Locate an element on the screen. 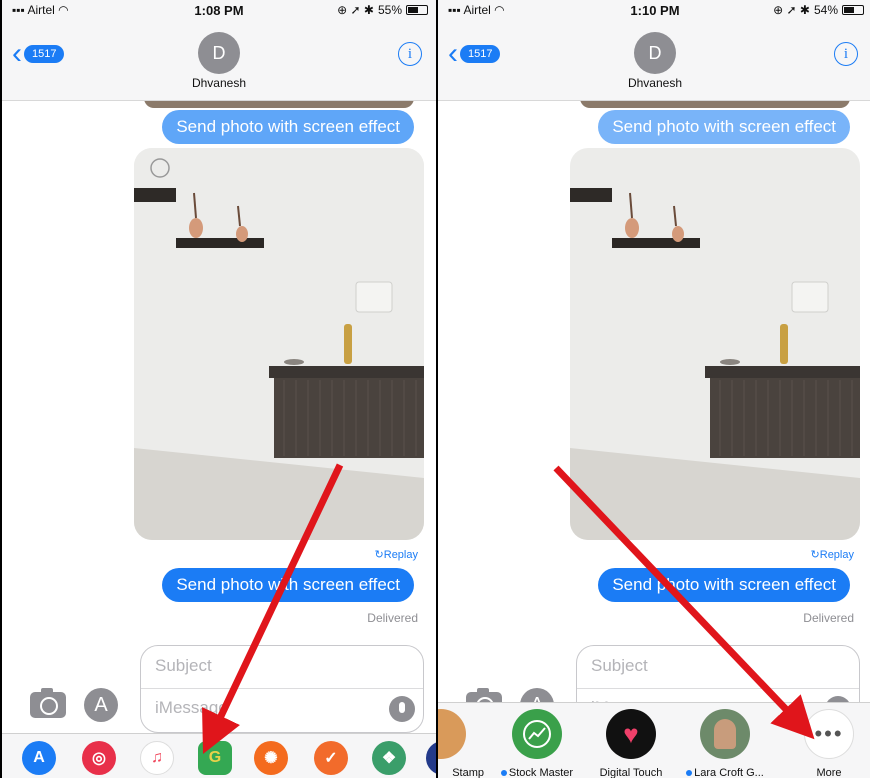  checkmark-icon: ✓ is located at coordinates (331, 758).